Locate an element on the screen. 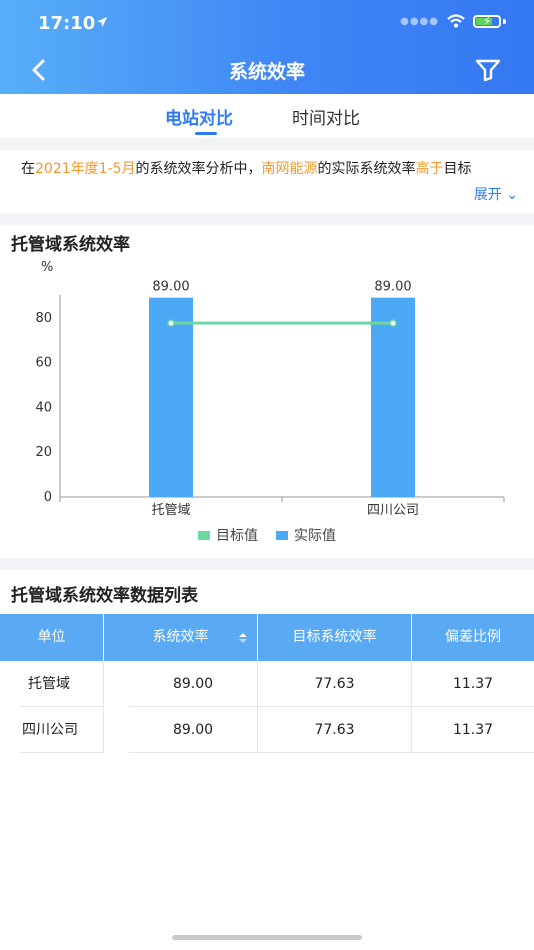 This screenshot has height=950, width=534. table-row: 四川公司 89.00 77.63 11.37 is located at coordinates (267, 730).